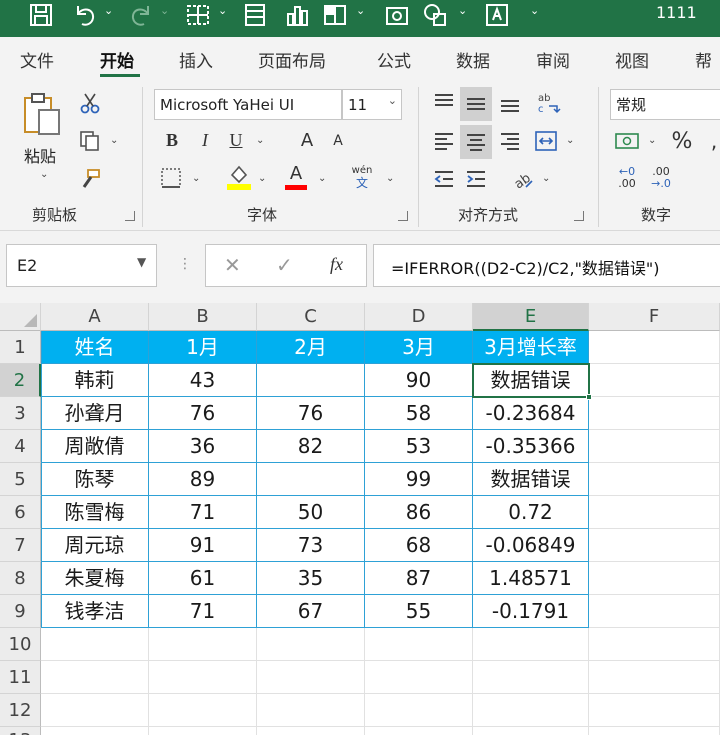  I want to click on cell-c12, so click(311, 710).